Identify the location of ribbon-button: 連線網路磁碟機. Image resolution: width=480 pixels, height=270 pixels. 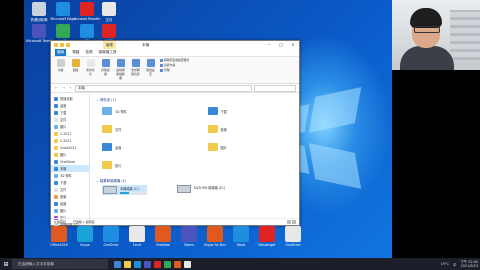
(120, 70).